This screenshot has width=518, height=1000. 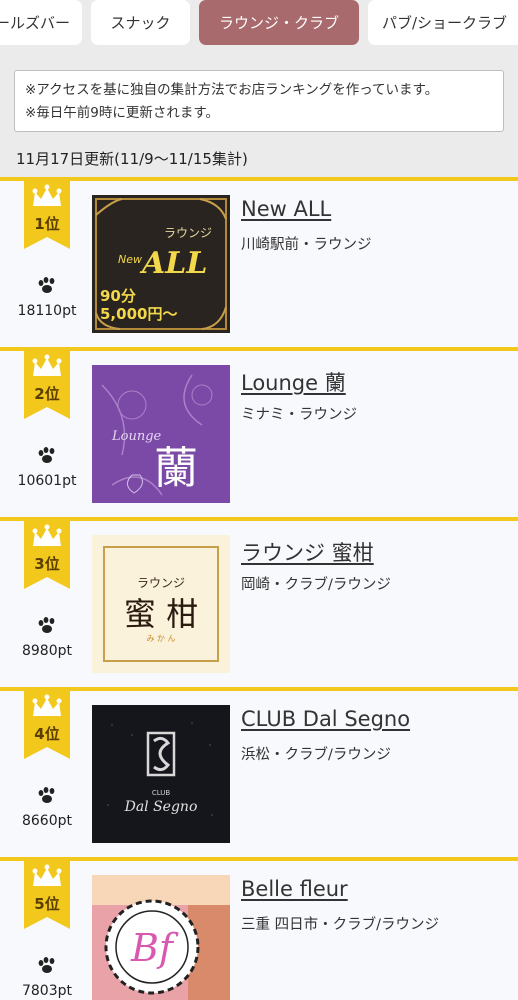 I want to click on svg-text: 蘭, so click(x=176, y=468).